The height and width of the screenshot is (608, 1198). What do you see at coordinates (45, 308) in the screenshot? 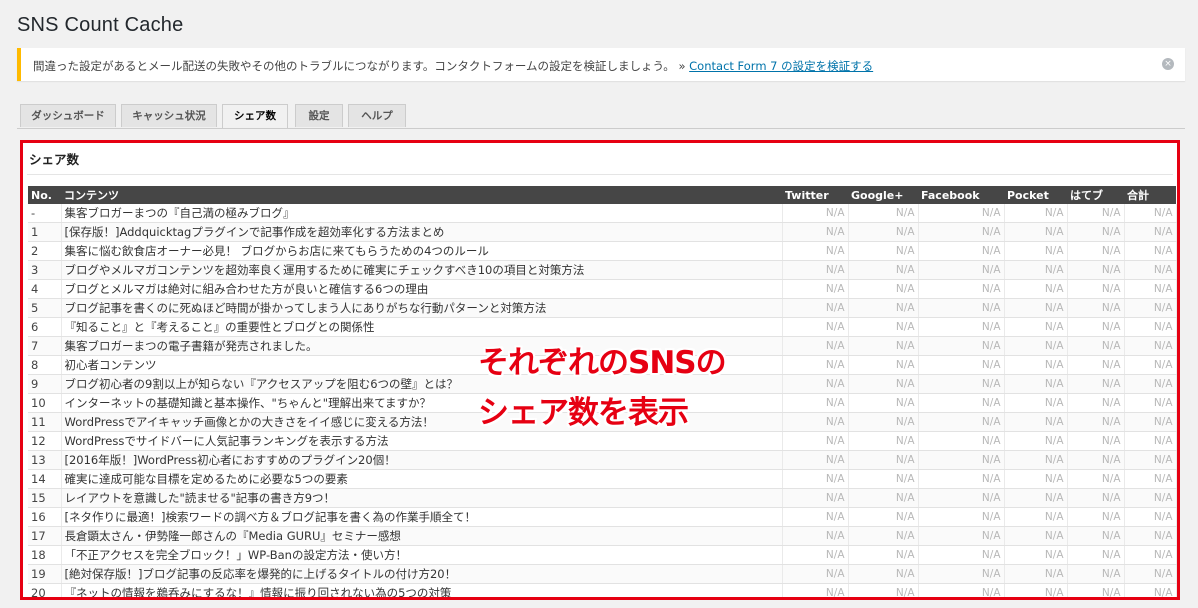
I see `row-number: 5` at bounding box center [45, 308].